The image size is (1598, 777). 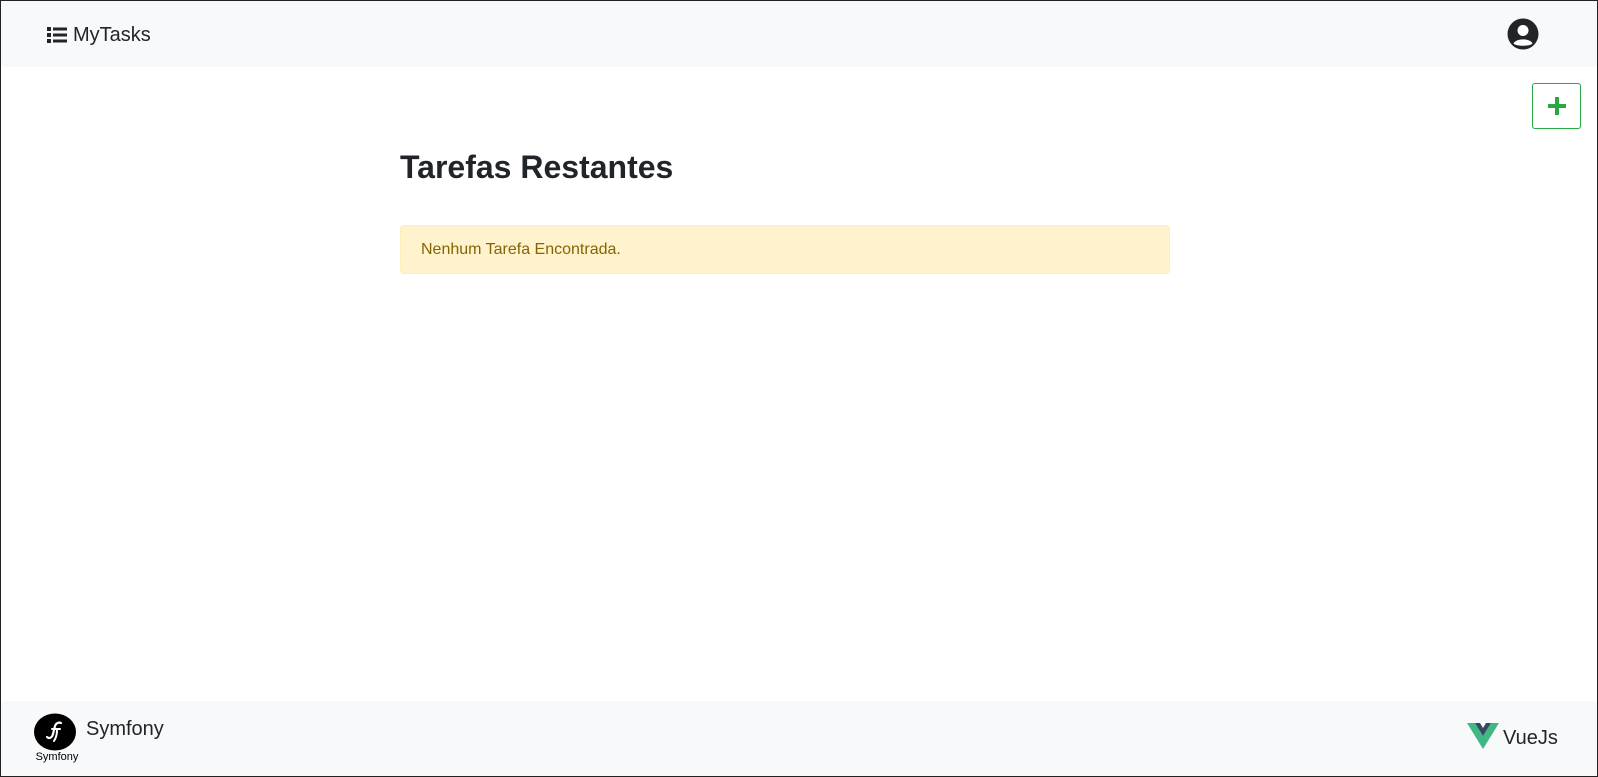 What do you see at coordinates (799, 34) in the screenshot?
I see `navbar: MyTasks` at bounding box center [799, 34].